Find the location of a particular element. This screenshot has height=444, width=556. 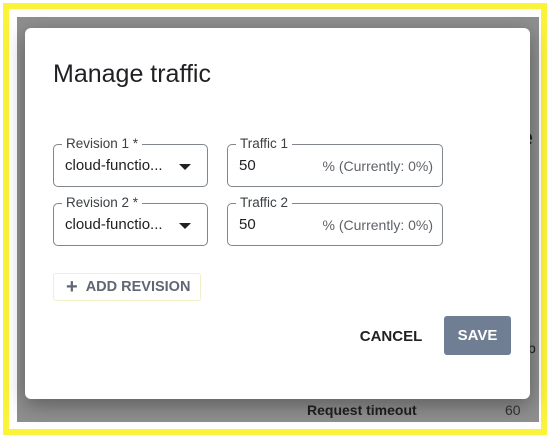

traffic-1-suffix: % (Currently: 0%) is located at coordinates (377, 166).